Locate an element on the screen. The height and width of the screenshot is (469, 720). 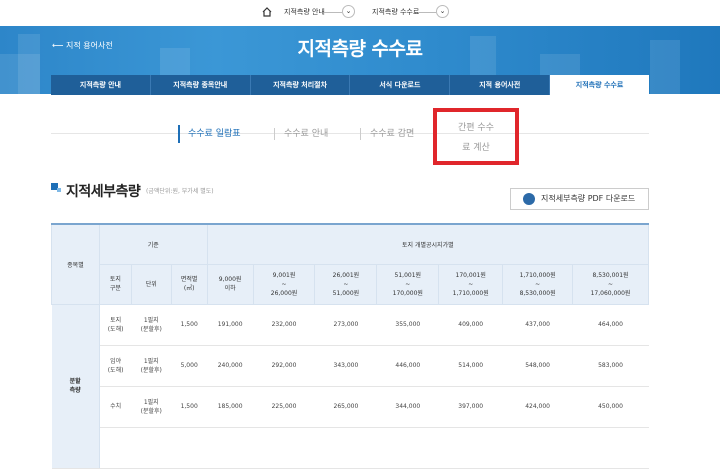
header-text: 26,000원 is located at coordinates (284, 293).